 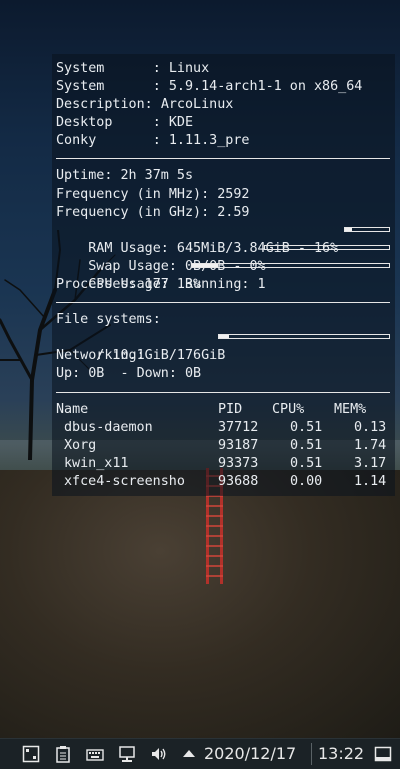 I want to click on root-fs-bar-fill, so click(x=224, y=337).